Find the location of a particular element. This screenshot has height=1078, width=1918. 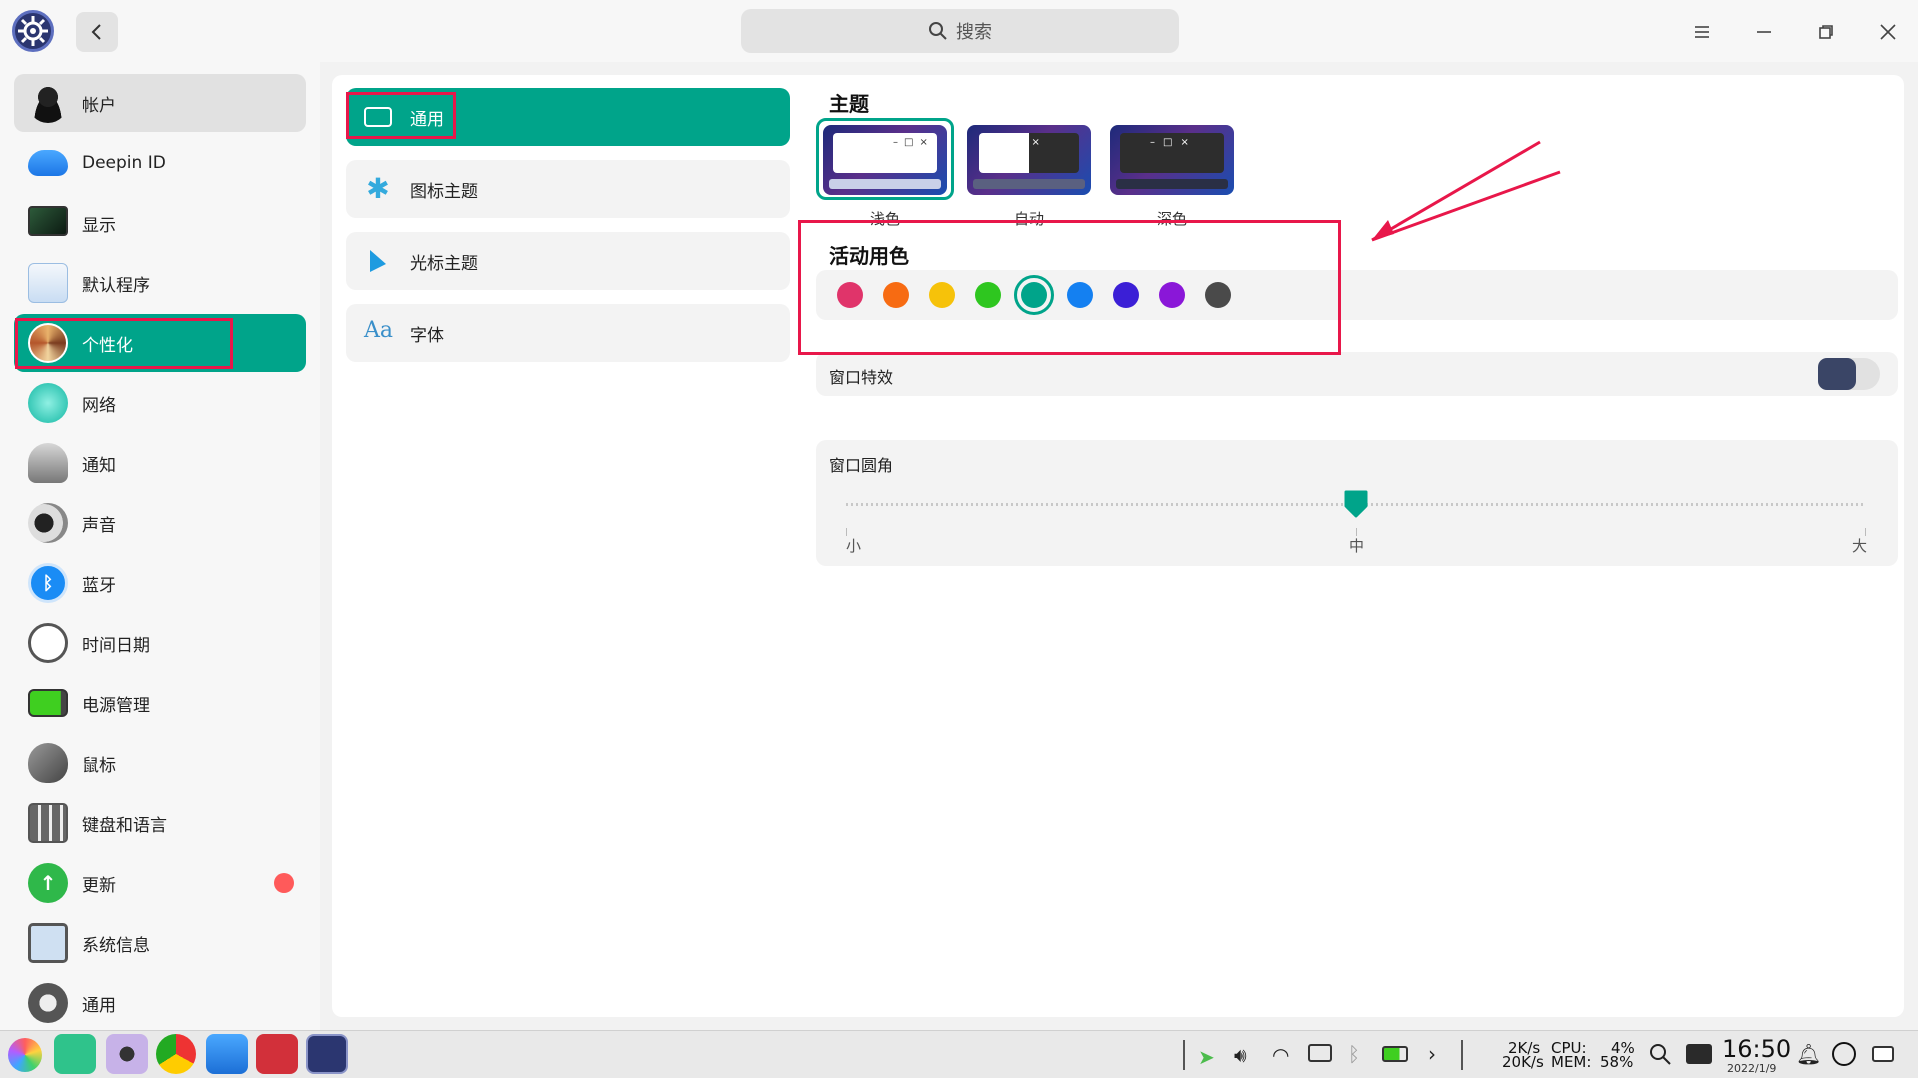

subnav-item-cursor-theme: 光标主题 is located at coordinates (568, 261).